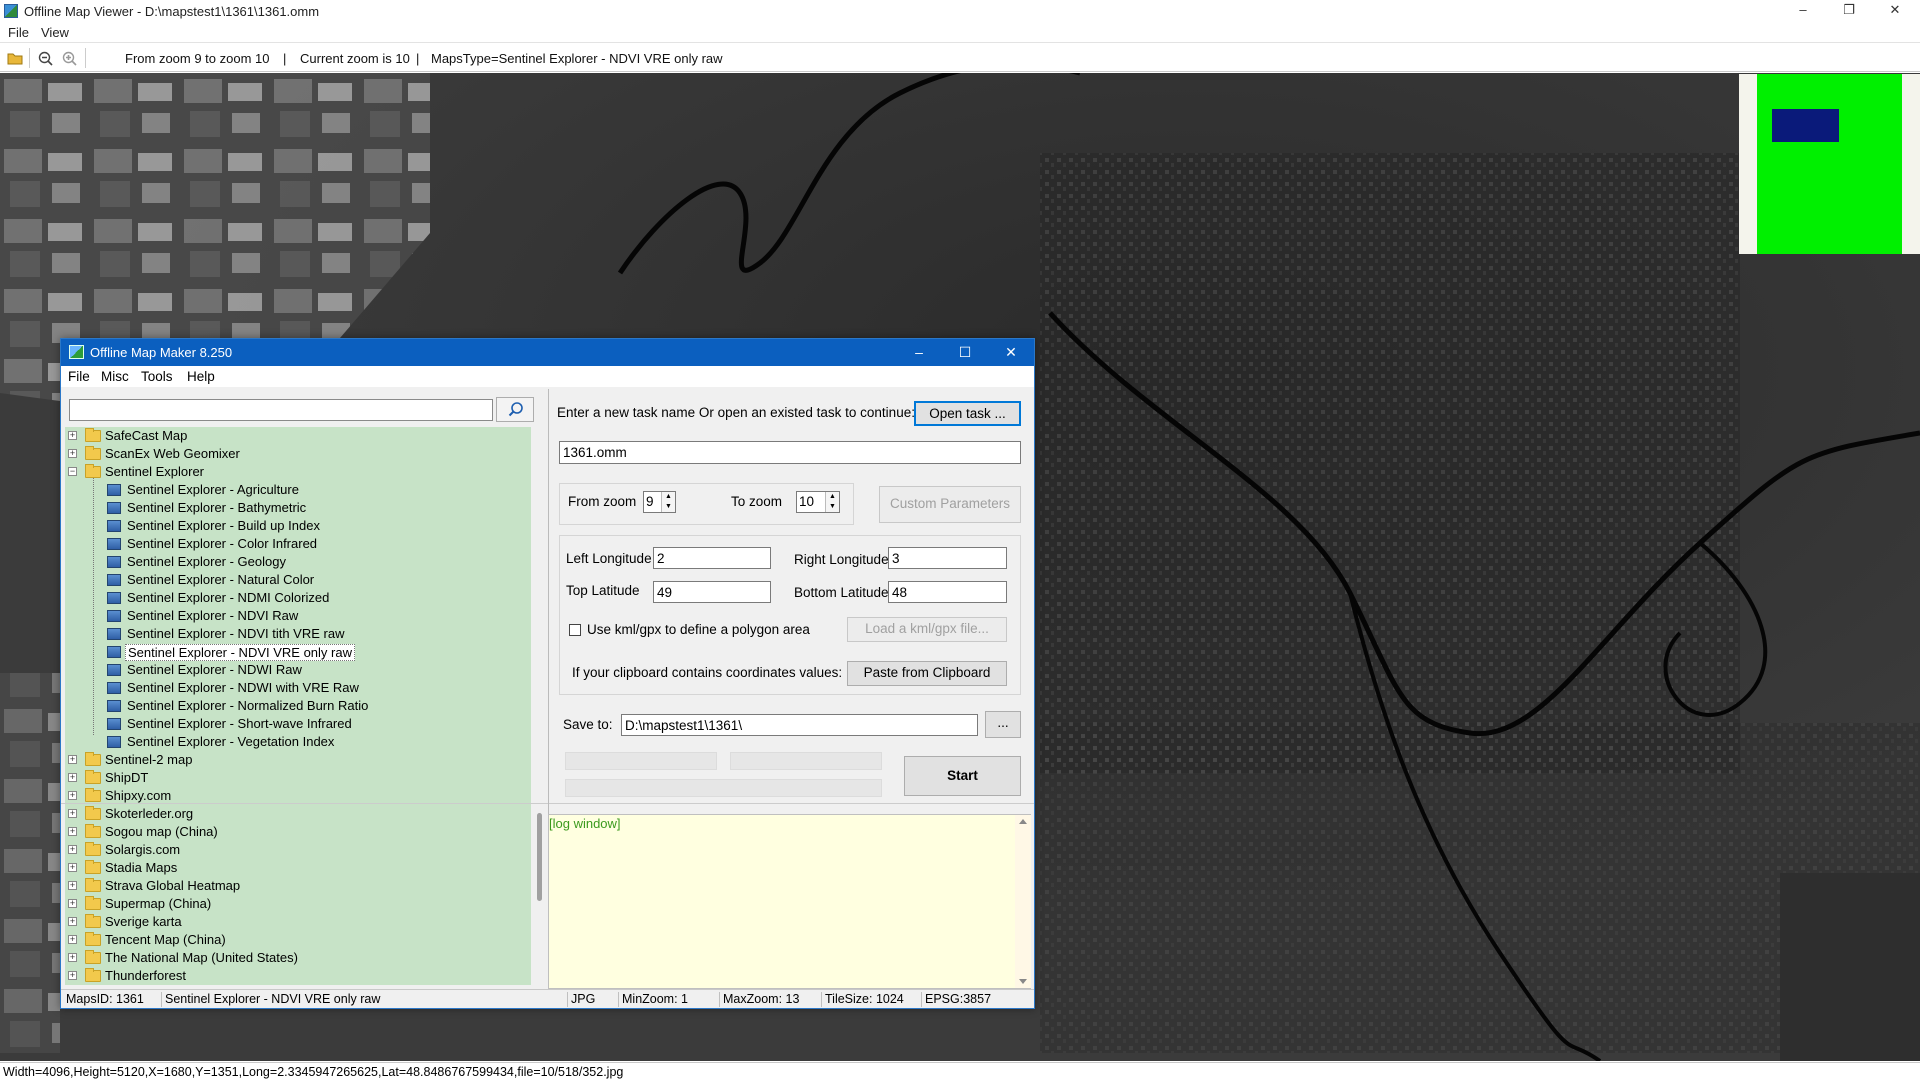  Describe the element at coordinates (298, 472) in the screenshot. I see `tree-item-sentinel-explorer: − Sentinel Explorer` at that location.